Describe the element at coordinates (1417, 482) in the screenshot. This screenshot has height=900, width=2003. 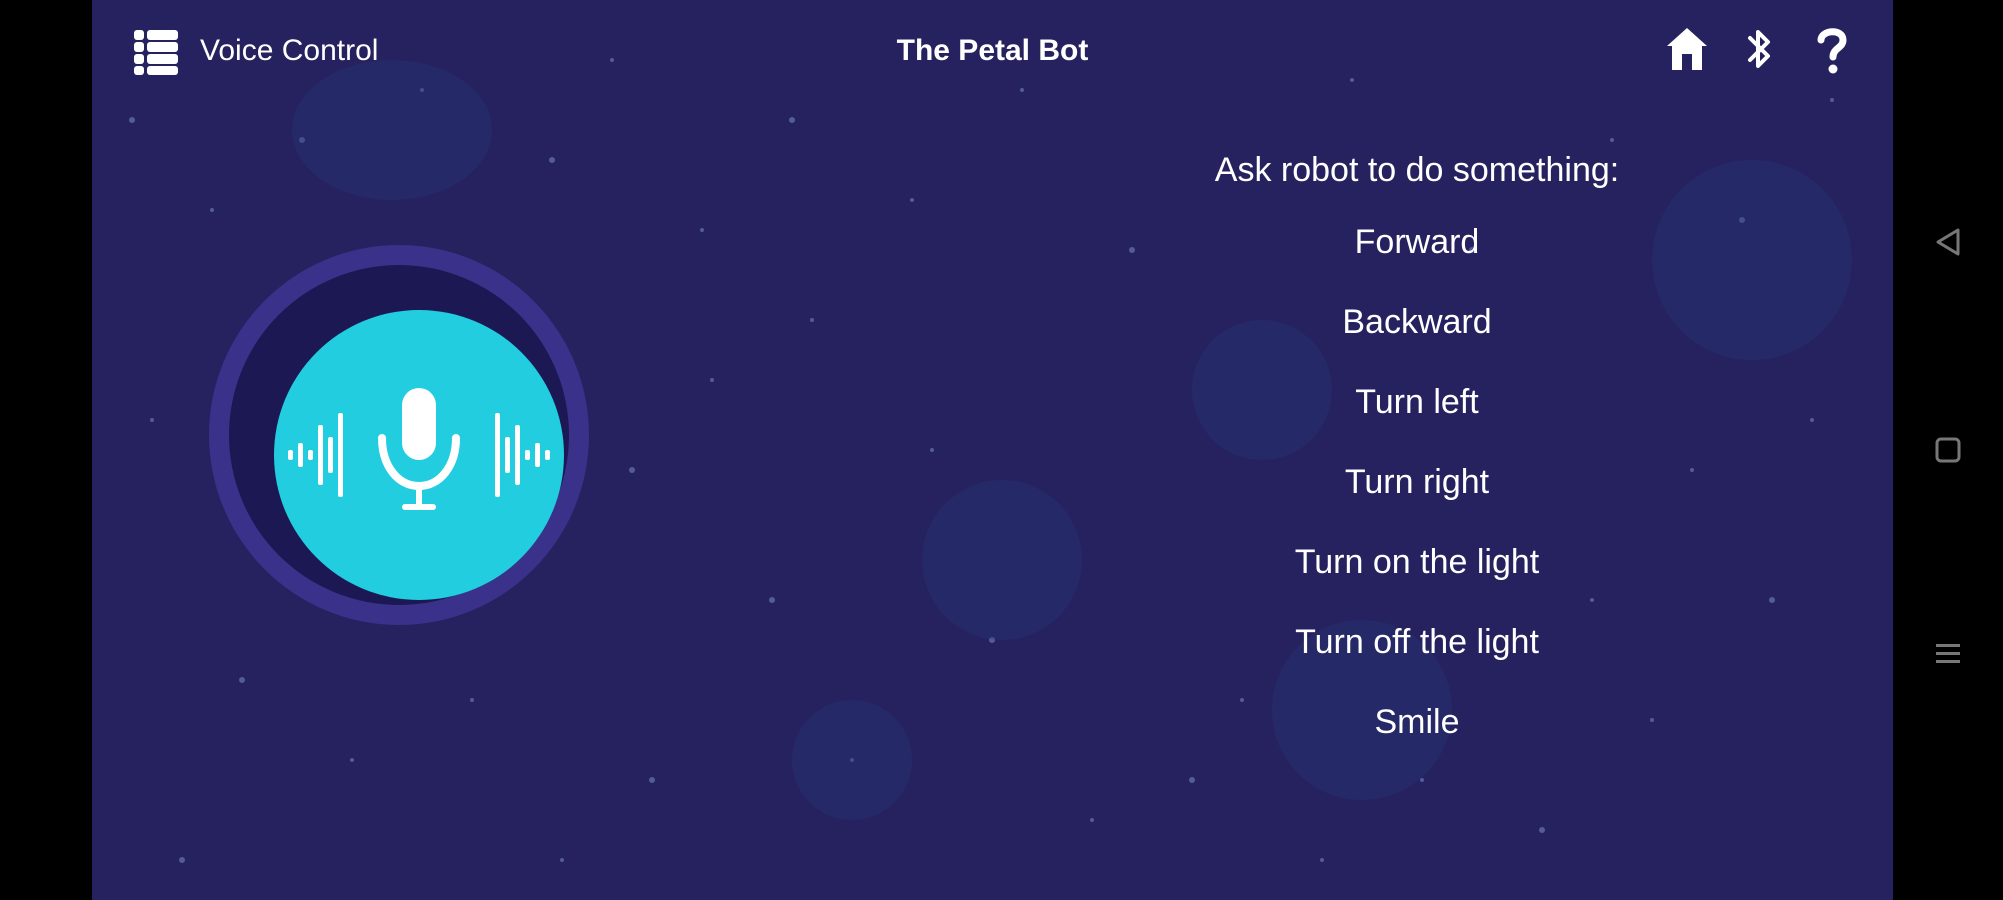
I see `command-turn-right: Turn right` at that location.